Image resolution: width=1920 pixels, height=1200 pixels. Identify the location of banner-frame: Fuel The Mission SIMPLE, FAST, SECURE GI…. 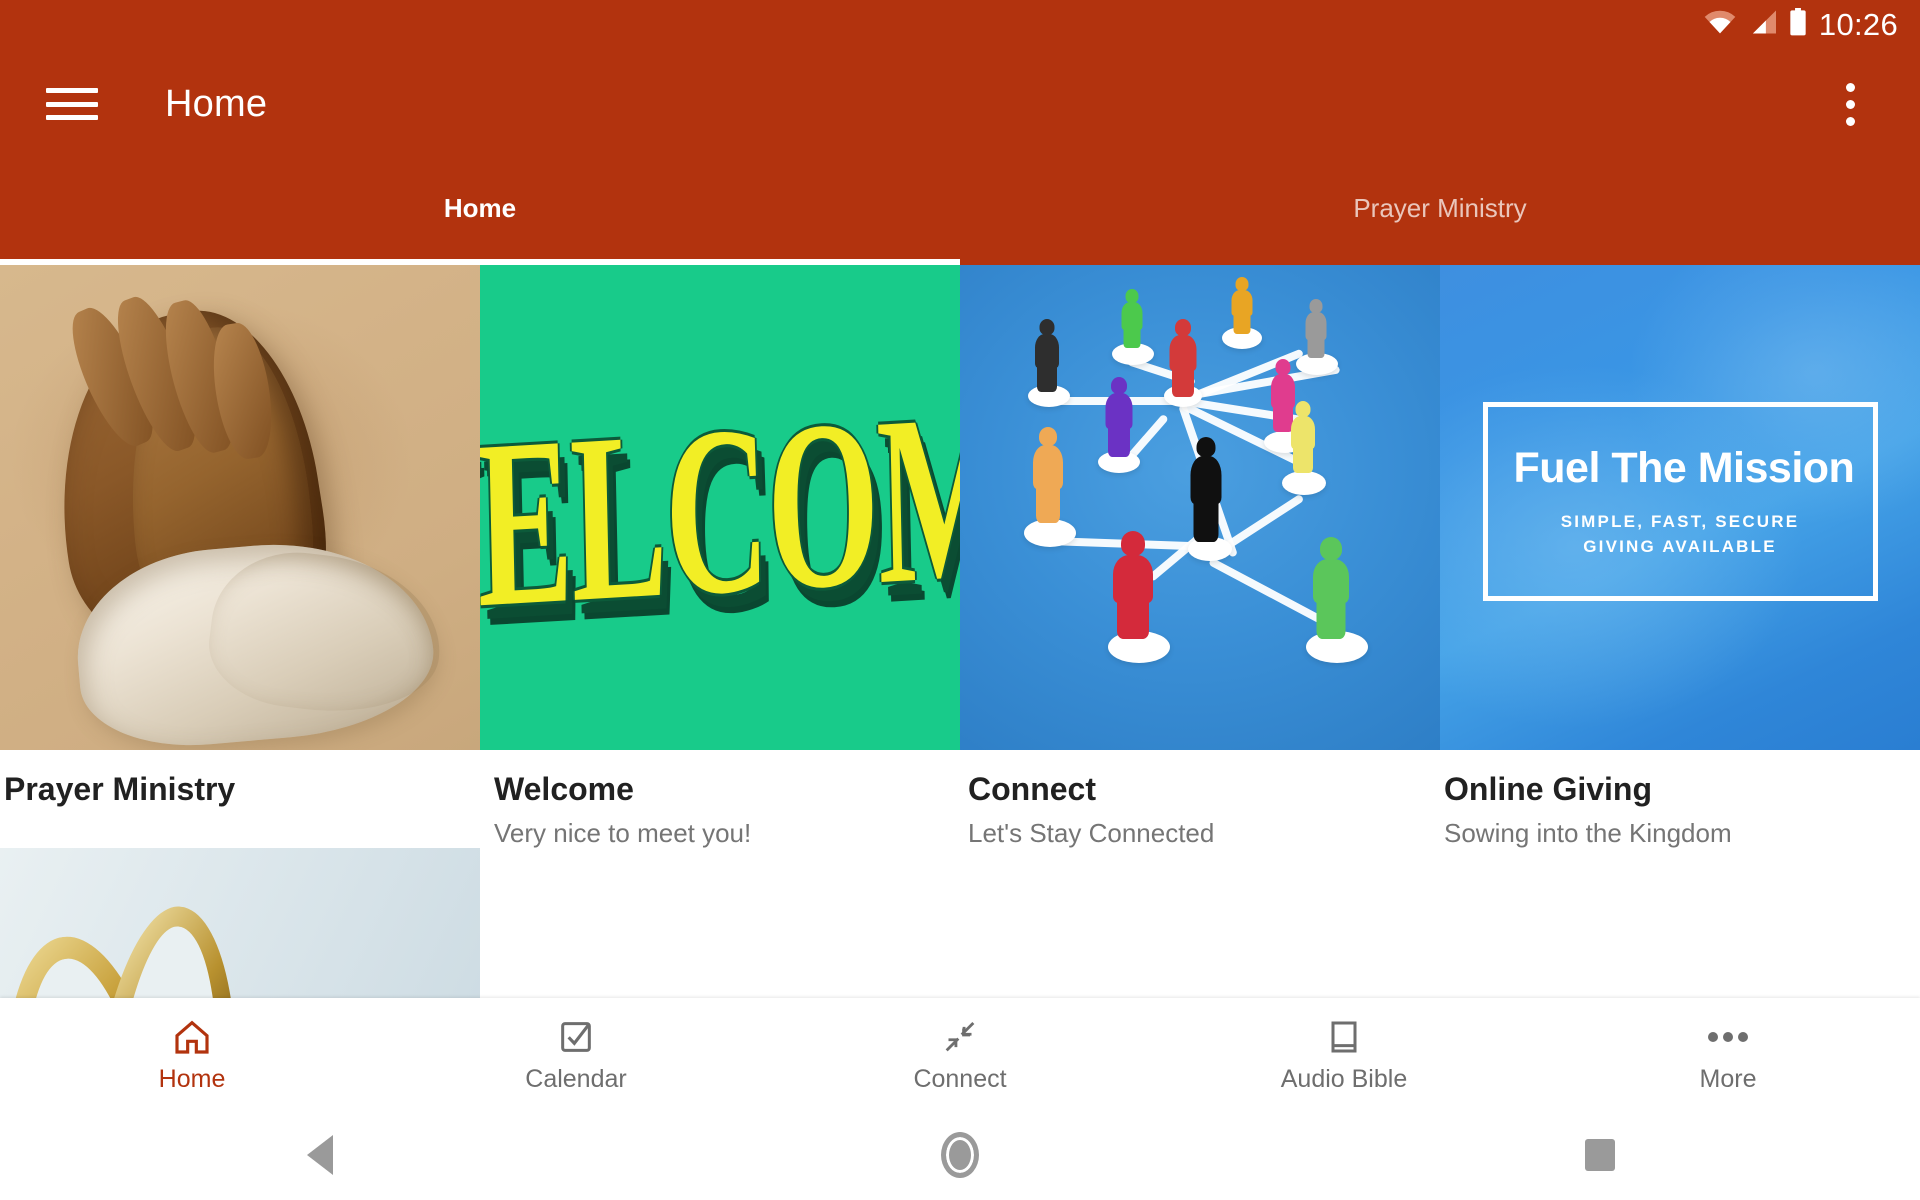
(1680, 501).